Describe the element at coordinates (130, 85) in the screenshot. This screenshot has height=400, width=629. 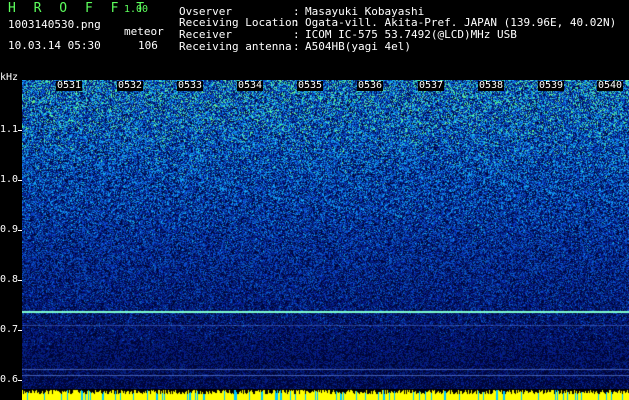
I see `time-label: 0532` at that location.